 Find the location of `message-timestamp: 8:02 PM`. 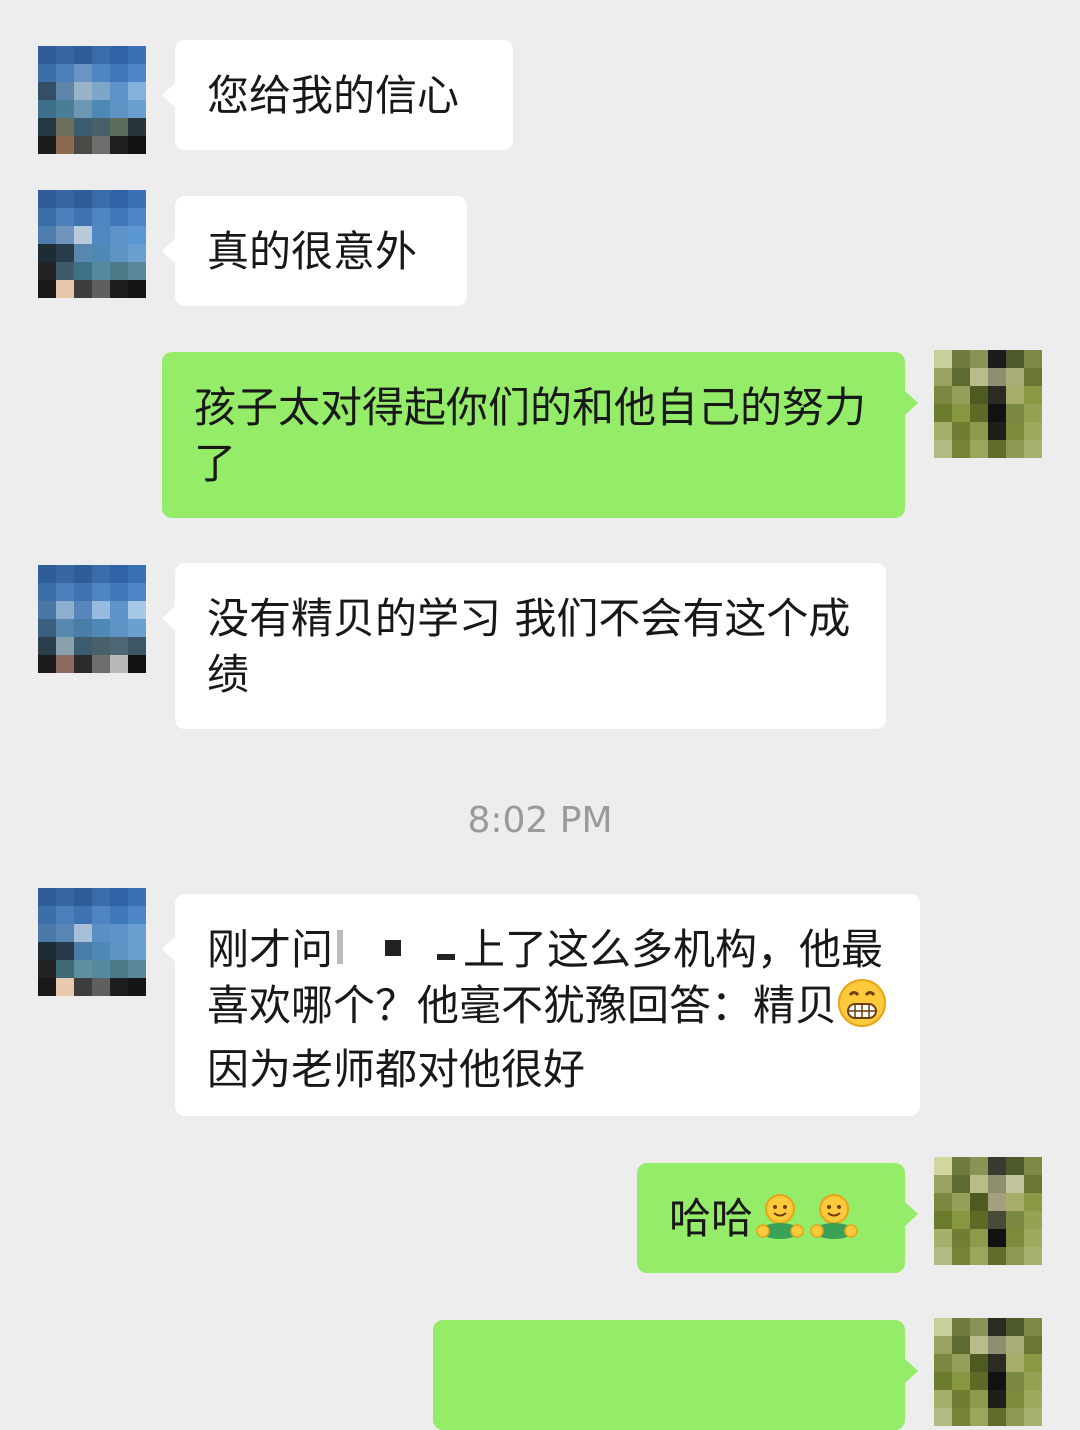

message-timestamp: 8:02 PM is located at coordinates (540, 820).